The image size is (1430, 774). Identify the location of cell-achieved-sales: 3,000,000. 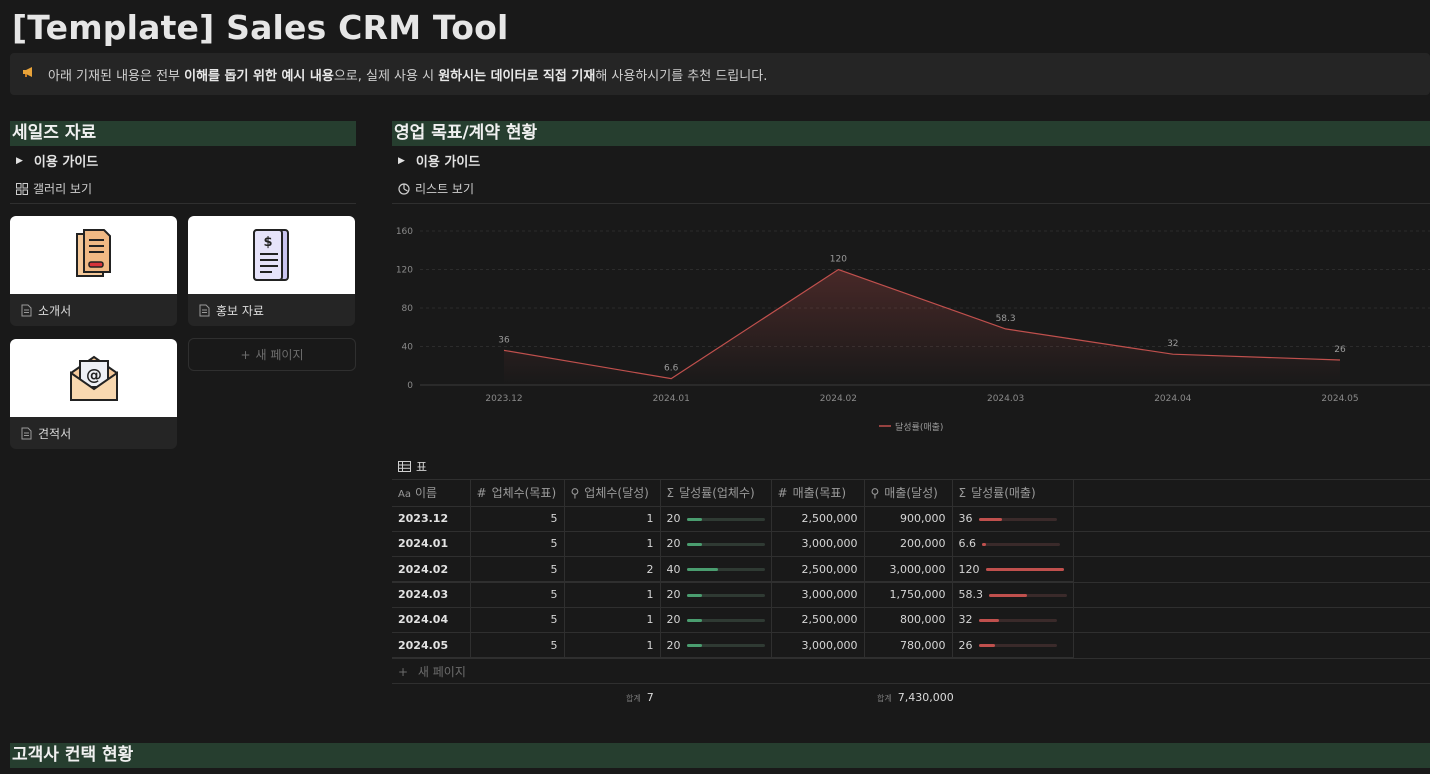
(908, 569).